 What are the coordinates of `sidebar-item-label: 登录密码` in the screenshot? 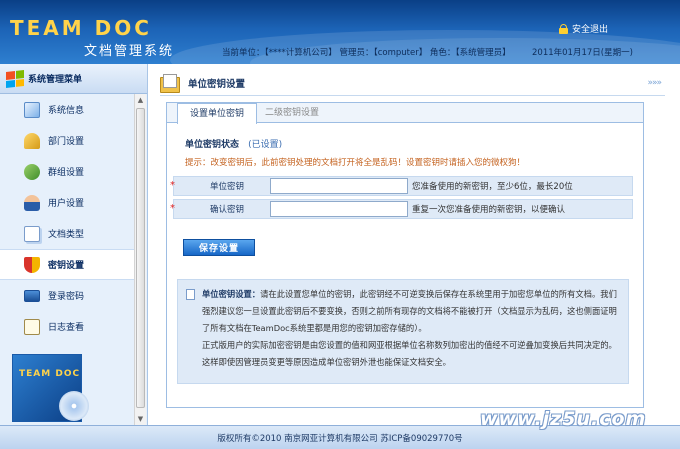 It's located at (66, 297).